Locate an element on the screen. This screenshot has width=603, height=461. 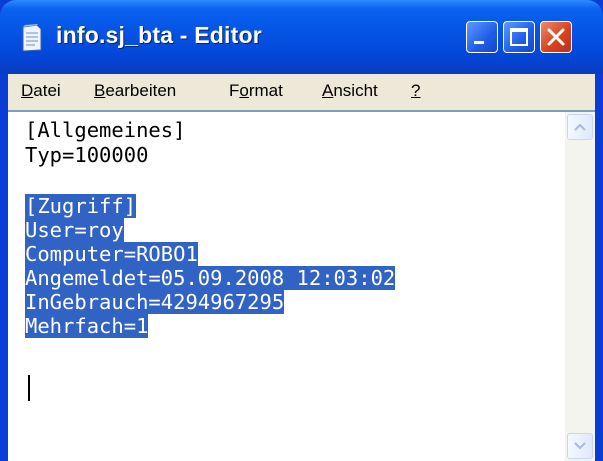
editor-line: [Allgemeines] is located at coordinates (105, 130).